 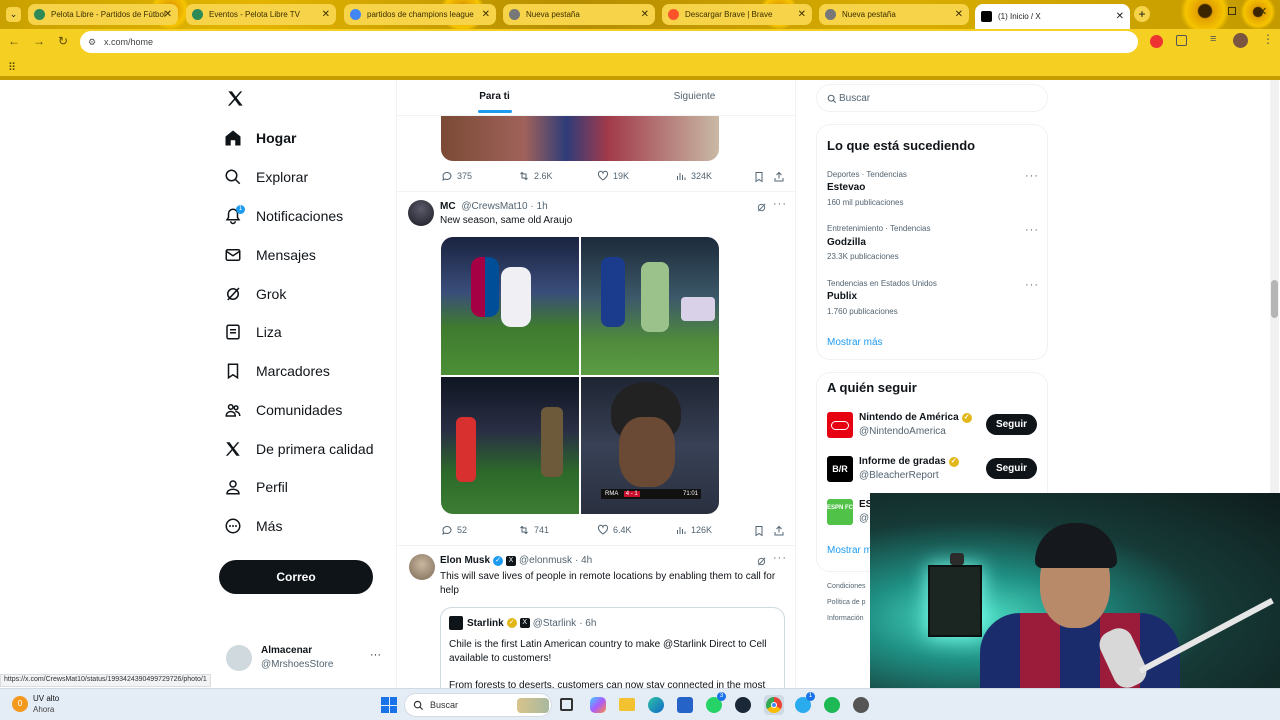 What do you see at coordinates (1240, 40) in the screenshot?
I see `profile-avatar` at bounding box center [1240, 40].